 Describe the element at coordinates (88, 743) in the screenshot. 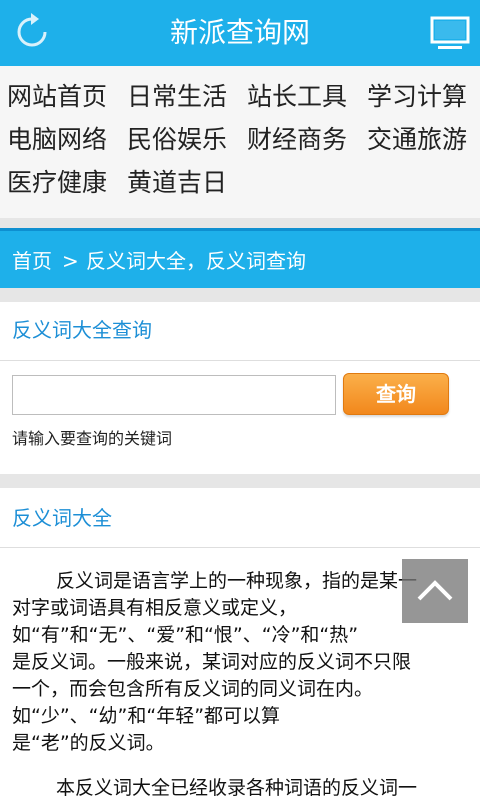

I see `article-line: 是“老”的反义词。` at that location.